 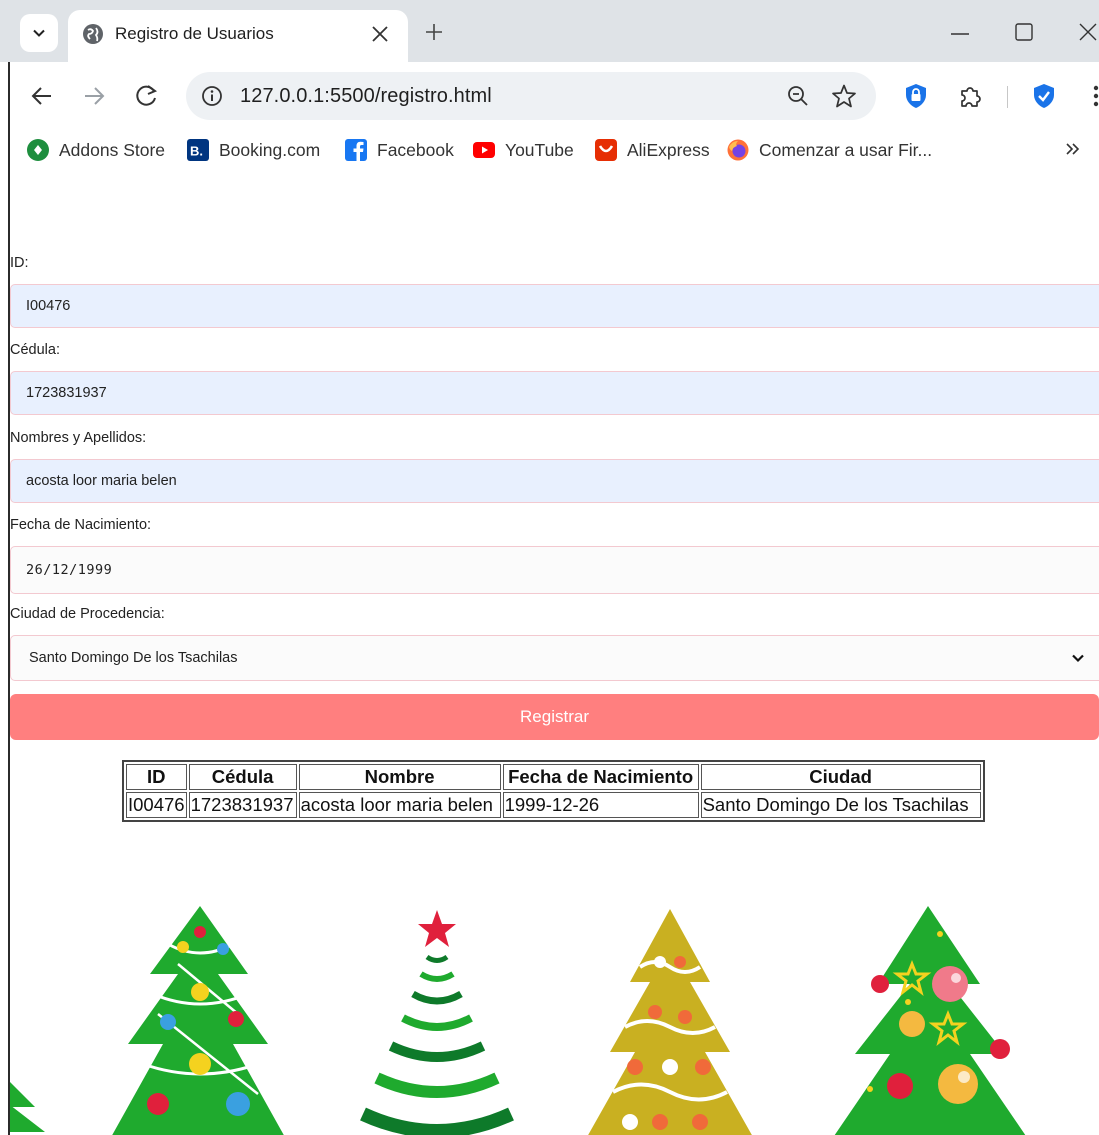 What do you see at coordinates (415, 149) in the screenshot?
I see `bookmark-label: Facebook` at bounding box center [415, 149].